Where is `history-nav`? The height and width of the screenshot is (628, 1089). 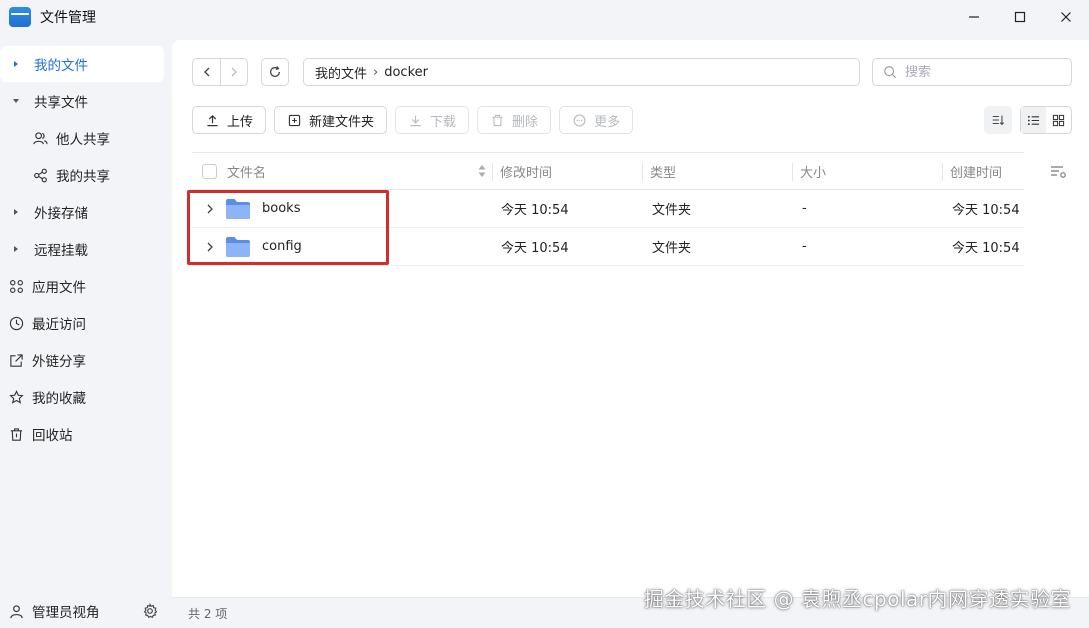 history-nav is located at coordinates (220, 72).